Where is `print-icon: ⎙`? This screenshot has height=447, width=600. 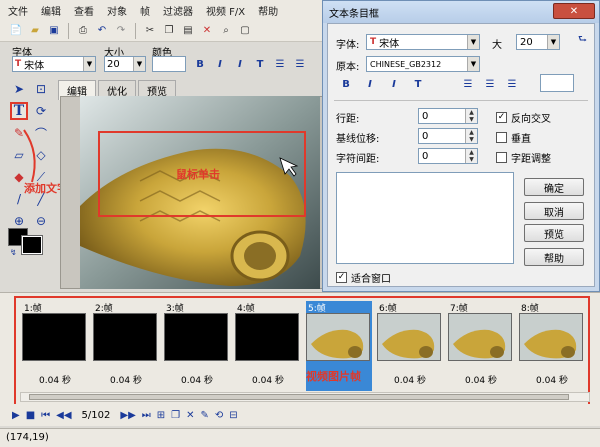
print-icon: ⎙ is located at coordinates (83, 31).